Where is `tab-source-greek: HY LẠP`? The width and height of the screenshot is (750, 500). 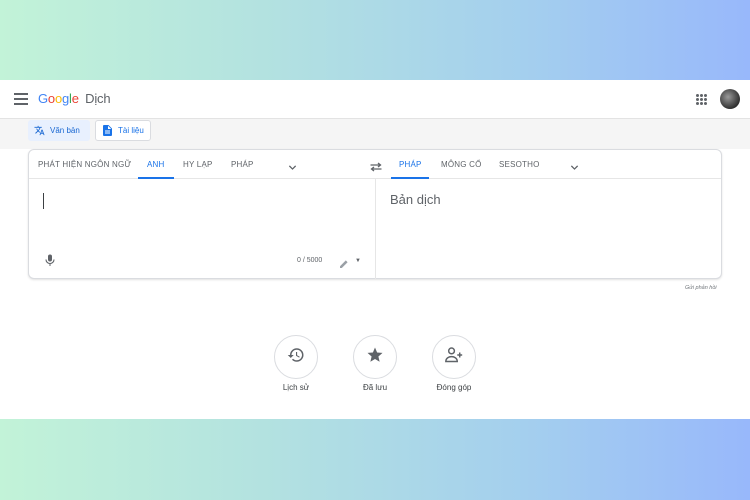
tab-source-greek: HY LẠP is located at coordinates (198, 164).